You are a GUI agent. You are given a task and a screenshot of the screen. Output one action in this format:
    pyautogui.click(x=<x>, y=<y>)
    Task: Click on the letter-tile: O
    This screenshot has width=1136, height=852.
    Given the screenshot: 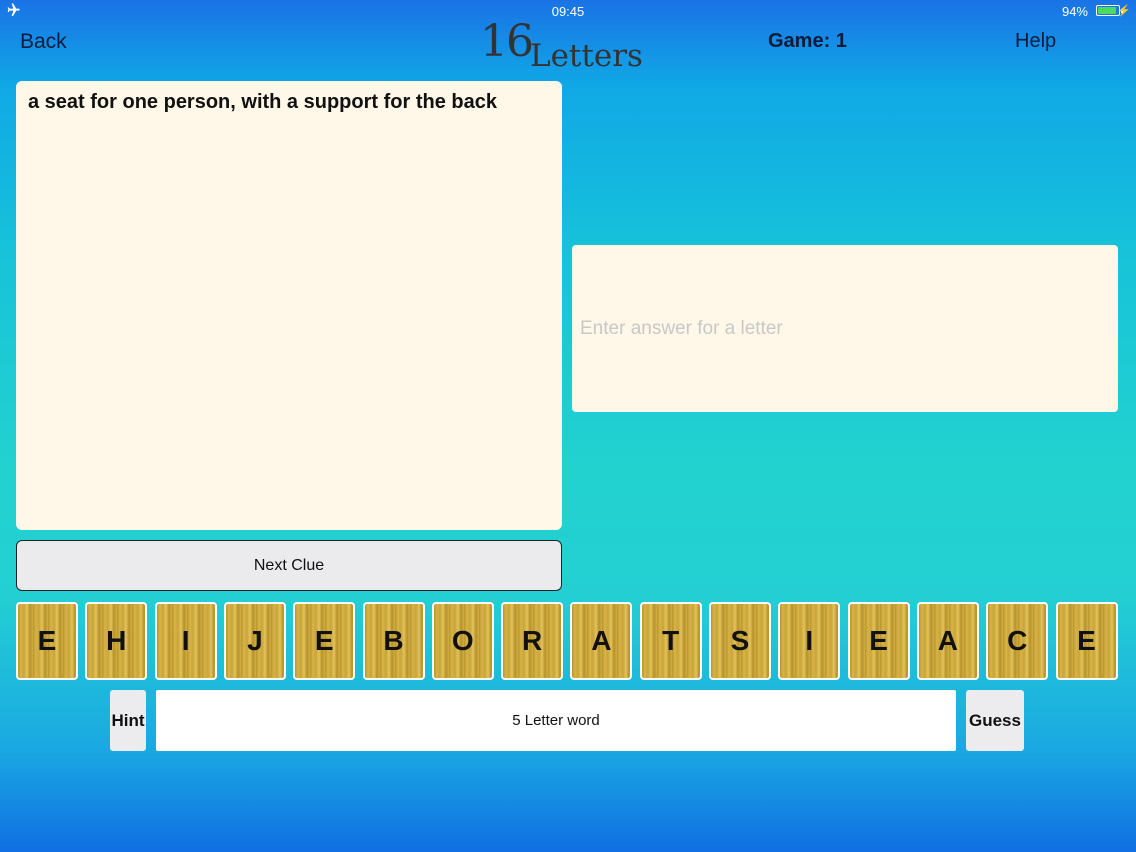 What is the action you would take?
    pyautogui.click(x=462, y=641)
    